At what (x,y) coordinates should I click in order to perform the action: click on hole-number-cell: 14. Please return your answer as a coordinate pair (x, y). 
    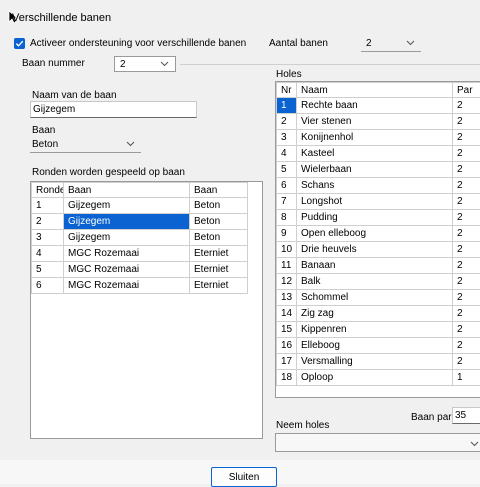
    Looking at the image, I should click on (287, 314).